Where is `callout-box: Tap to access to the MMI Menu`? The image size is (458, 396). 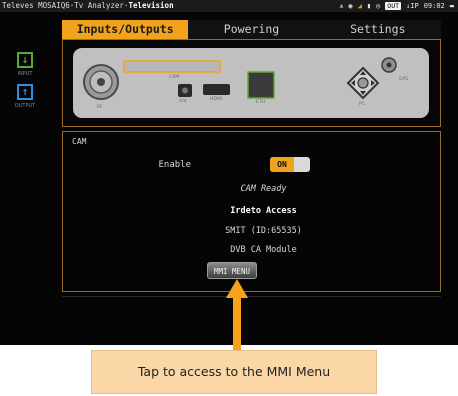 callout-box: Tap to access to the MMI Menu is located at coordinates (234, 372).